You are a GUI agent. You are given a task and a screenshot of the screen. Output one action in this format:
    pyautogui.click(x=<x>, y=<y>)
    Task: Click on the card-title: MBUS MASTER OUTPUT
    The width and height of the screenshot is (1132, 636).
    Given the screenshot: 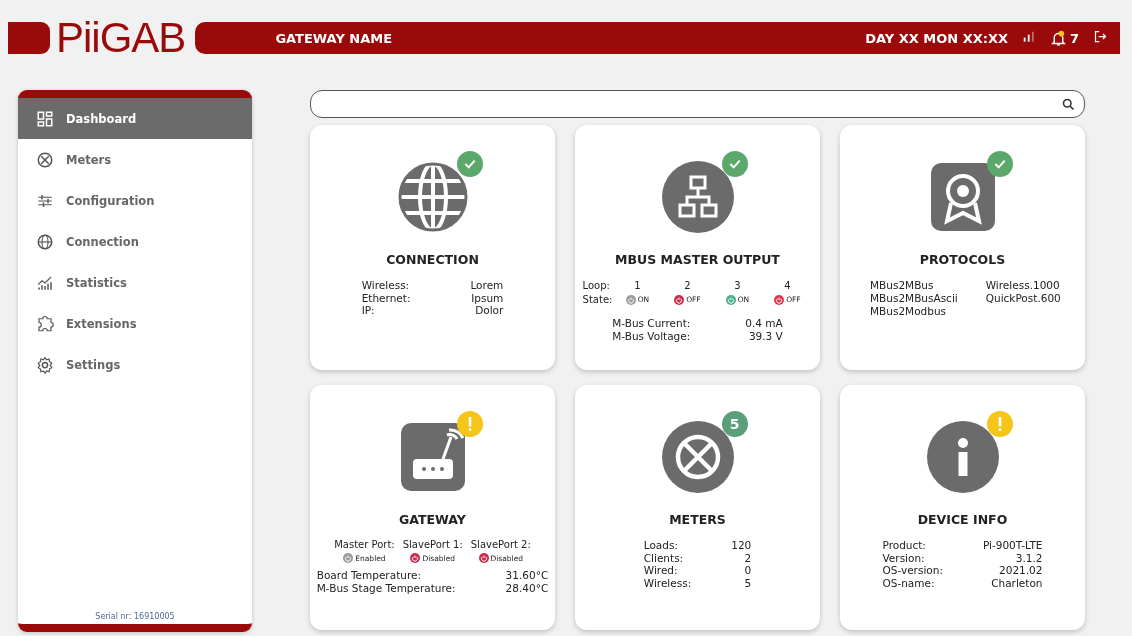 What is the action you would take?
    pyautogui.click(x=697, y=259)
    